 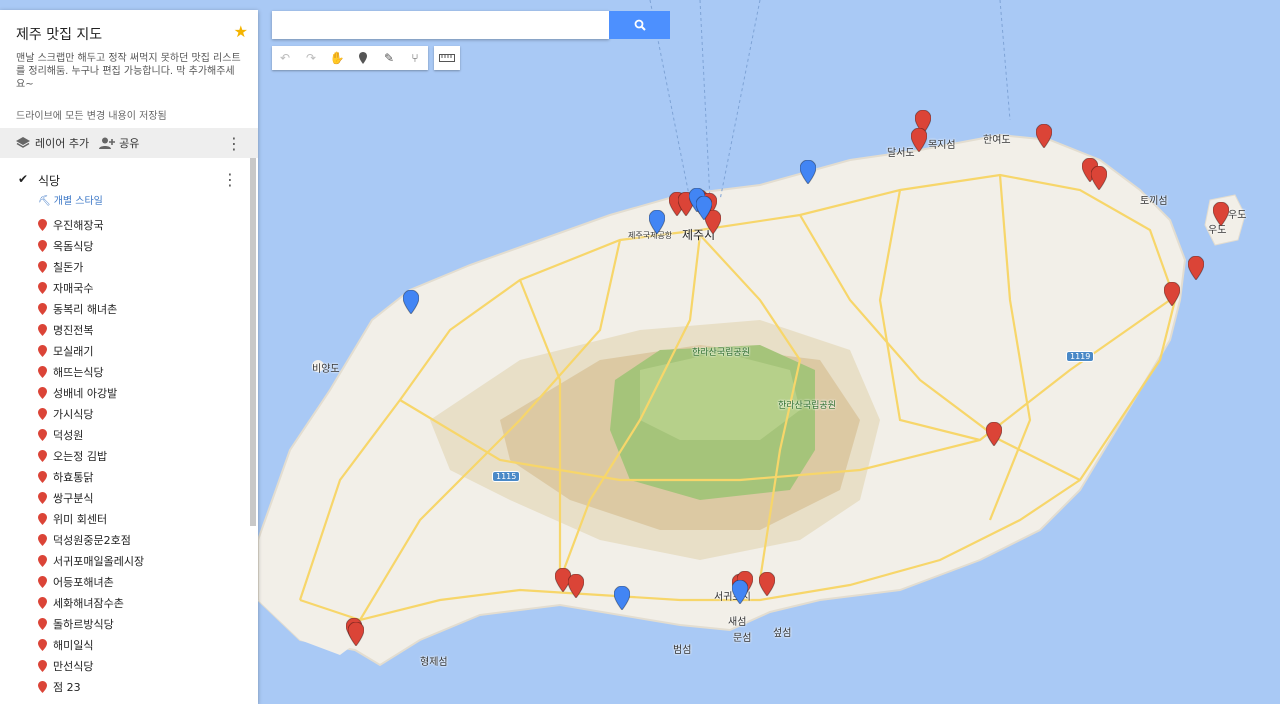 What do you see at coordinates (1080, 356) in the screenshot?
I see `road-shield-1119: 1119` at bounding box center [1080, 356].